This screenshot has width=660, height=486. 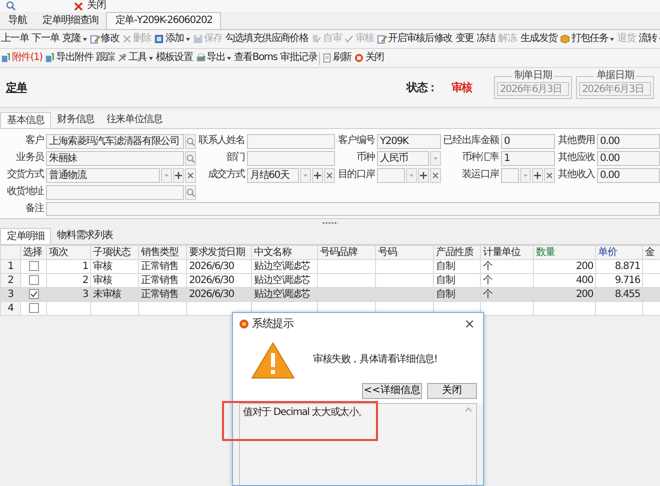 I want to click on date-legend: 单据日期, so click(x=615, y=76).